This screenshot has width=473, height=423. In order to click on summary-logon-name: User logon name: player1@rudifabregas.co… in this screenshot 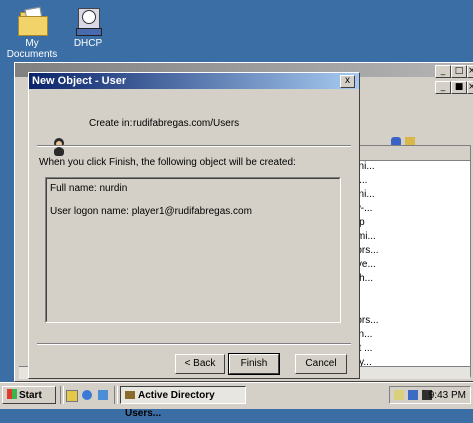, I will do `click(151, 211)`.